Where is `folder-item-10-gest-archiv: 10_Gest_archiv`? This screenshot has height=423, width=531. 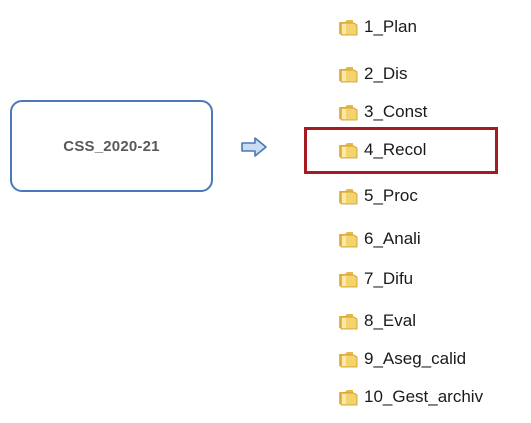
folder-item-10-gest-archiv: 10_Gest_archiv is located at coordinates (410, 397).